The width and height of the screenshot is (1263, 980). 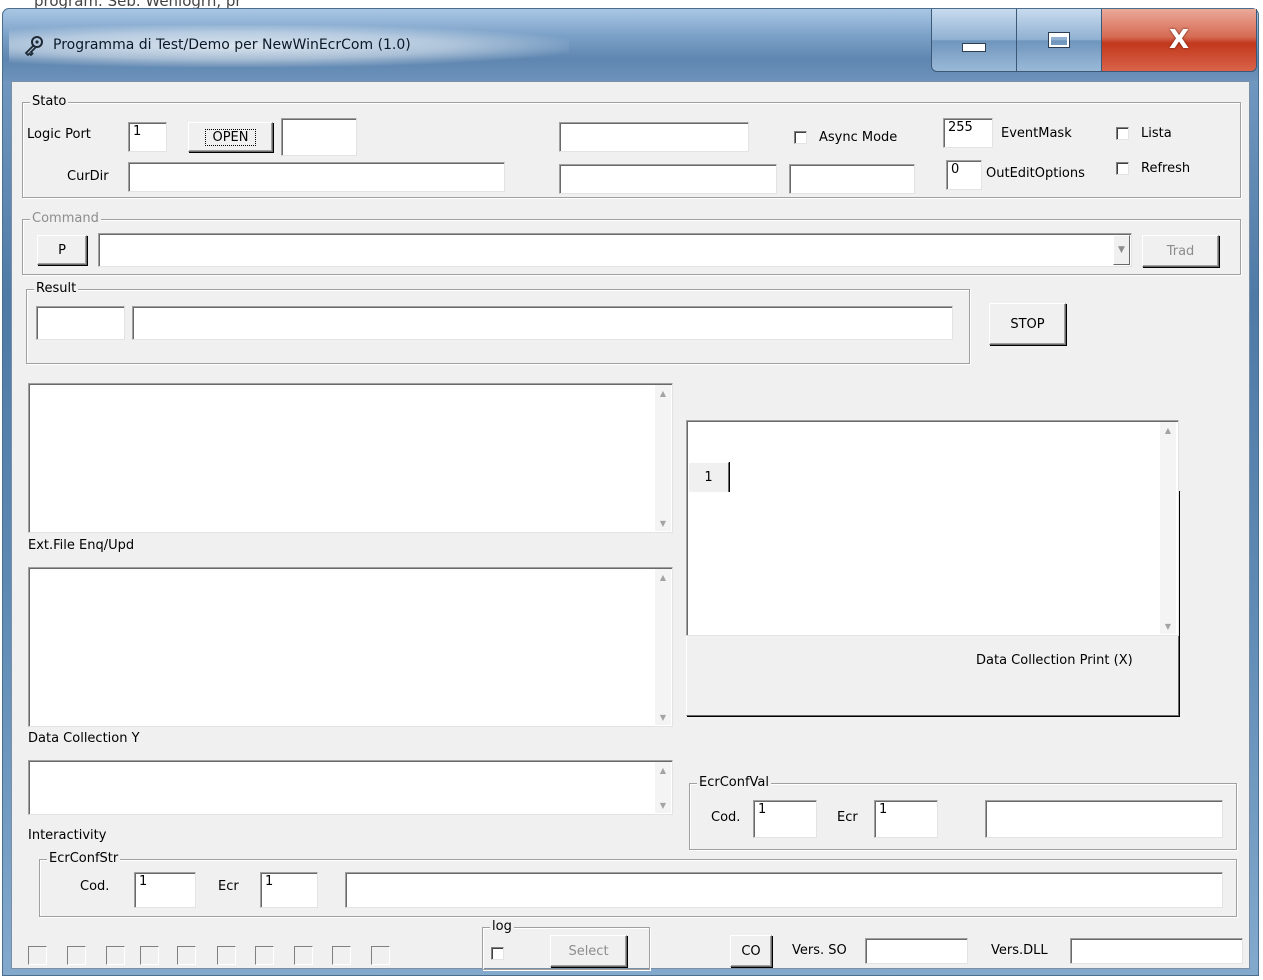 I want to click on data-collection-y-textarea, so click(x=350, y=647).